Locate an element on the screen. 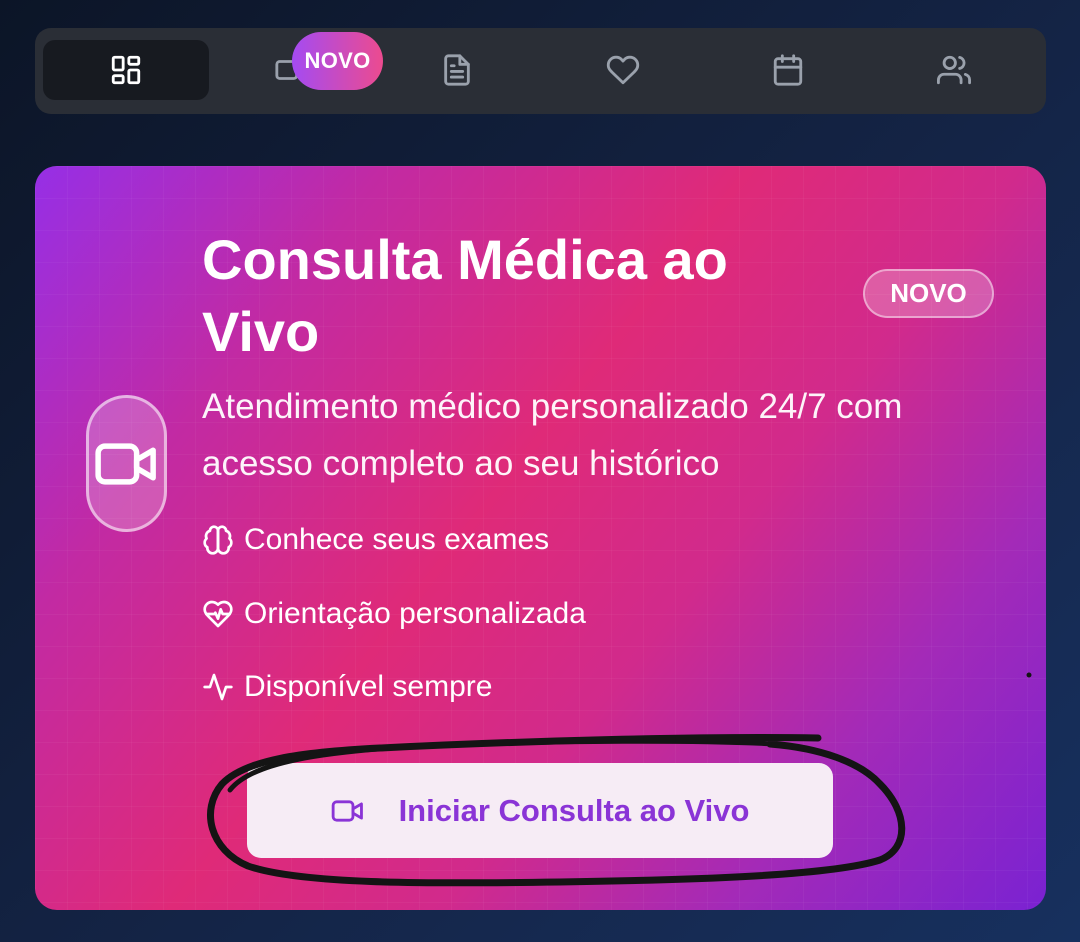 This screenshot has height=942, width=1080. video-camera-icon is located at coordinates (125, 463).